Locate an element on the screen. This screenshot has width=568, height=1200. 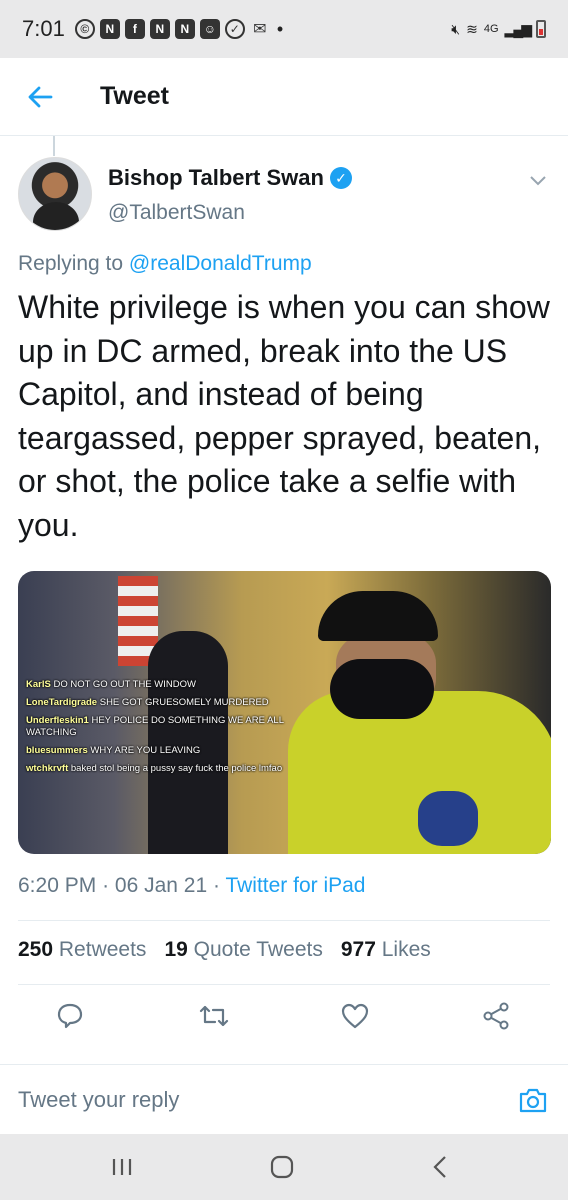
status-bar: 7:01 © N f N N ☺ ✓ ✉ • 🔇︎ ≋ 4G ▂▄▆ is located at coordinates (284, 29).